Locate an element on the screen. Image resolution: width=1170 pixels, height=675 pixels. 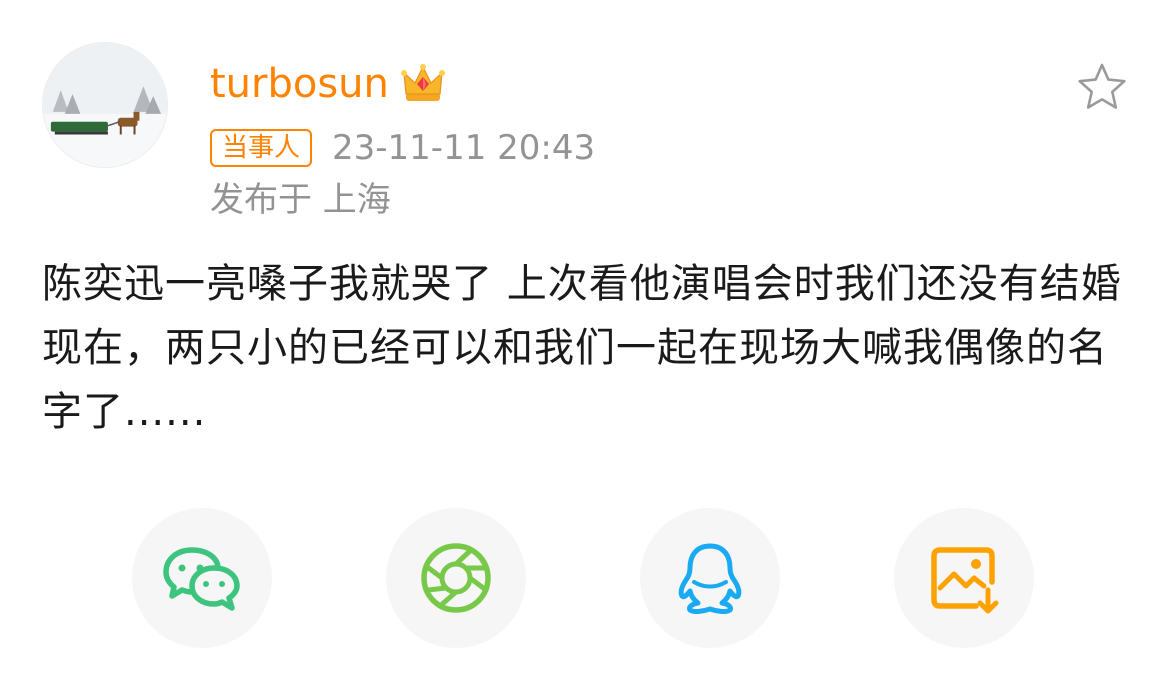
moments-icon is located at coordinates (456, 578).